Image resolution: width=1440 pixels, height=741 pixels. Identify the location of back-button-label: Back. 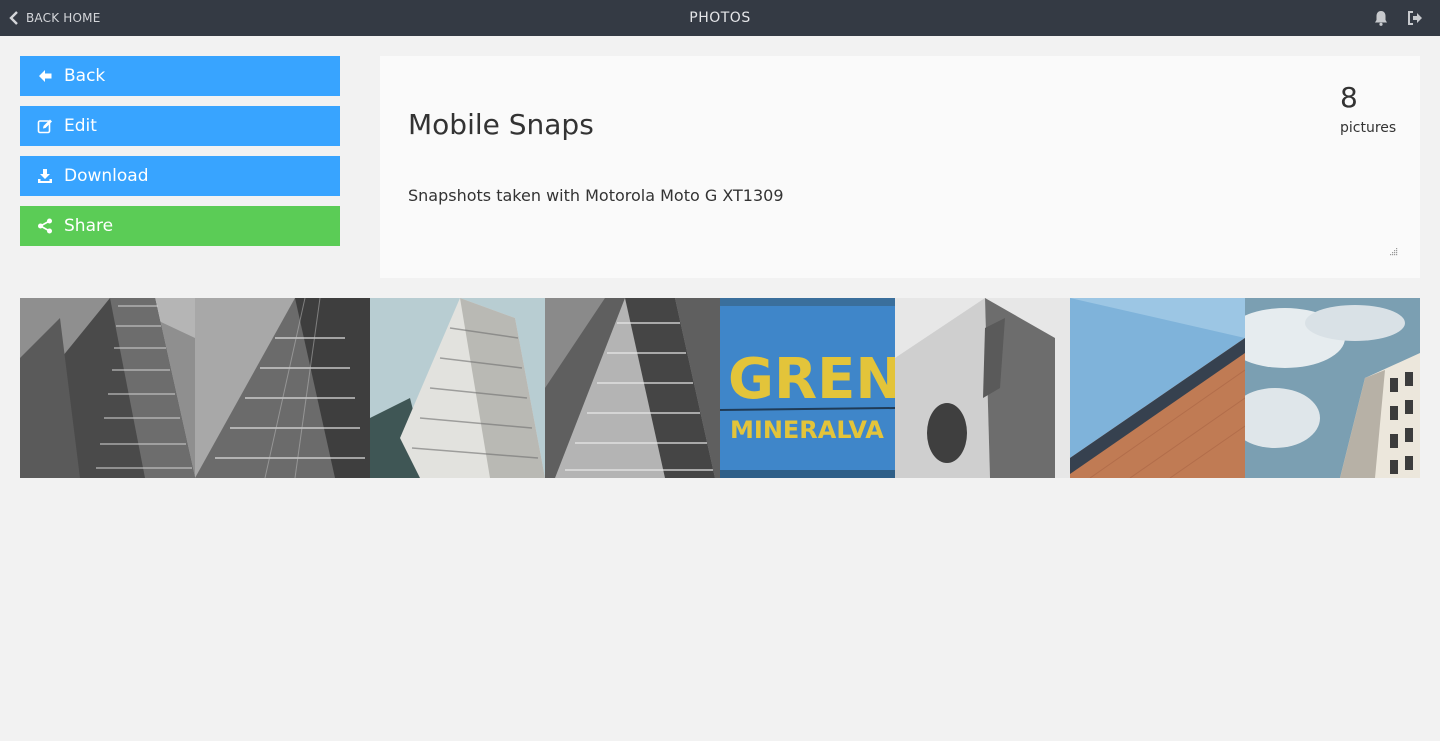
(85, 76).